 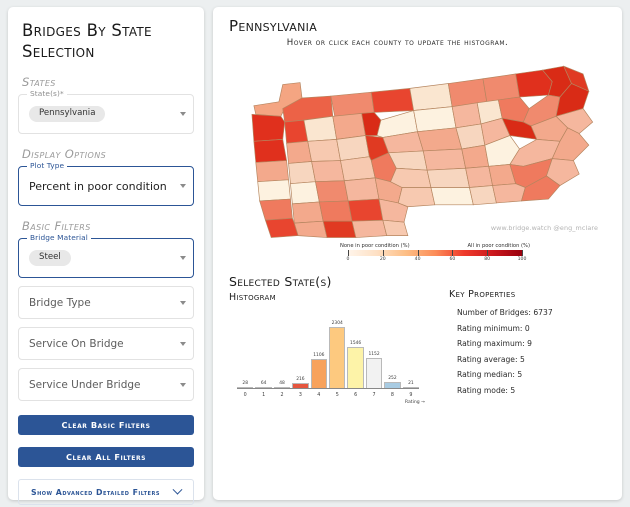 What do you see at coordinates (328, 388) in the screenshot?
I see `histogram-x-axis` at bounding box center [328, 388].